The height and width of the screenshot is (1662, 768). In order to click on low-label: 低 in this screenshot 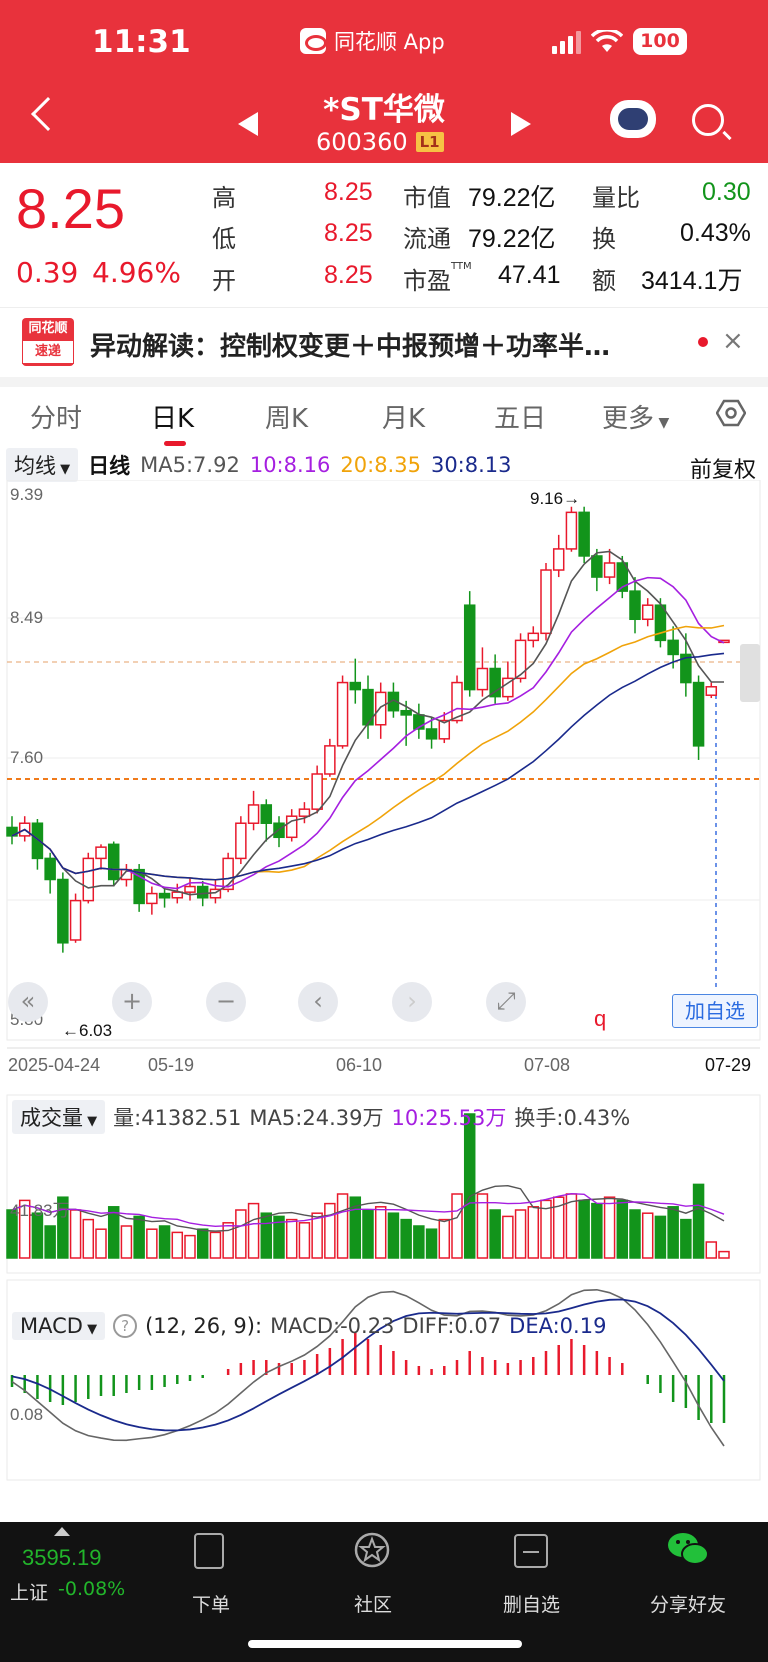, I will do `click(224, 239)`.